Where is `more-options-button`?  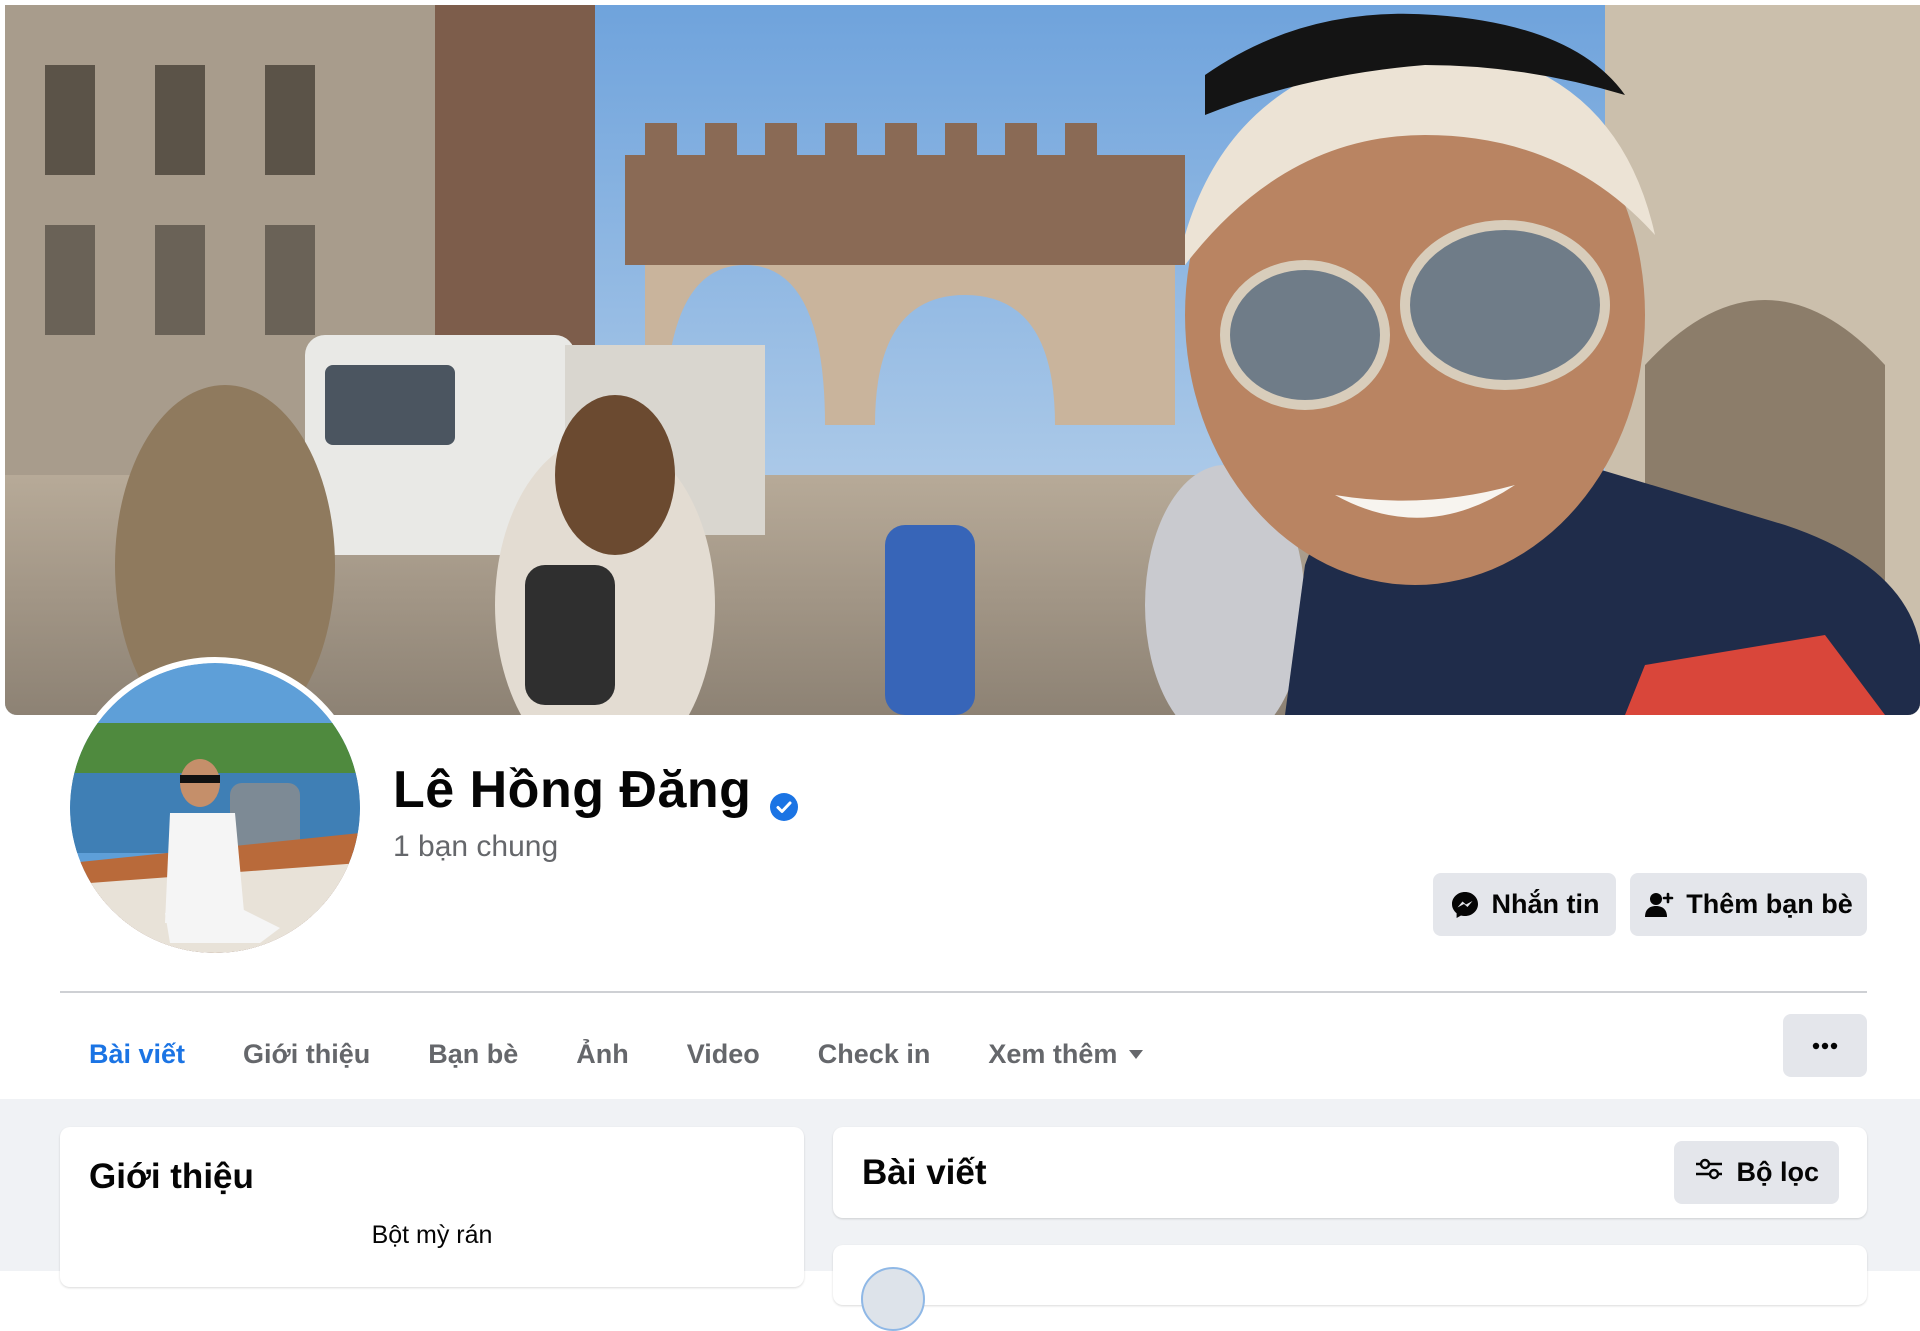 more-options-button is located at coordinates (1825, 1045).